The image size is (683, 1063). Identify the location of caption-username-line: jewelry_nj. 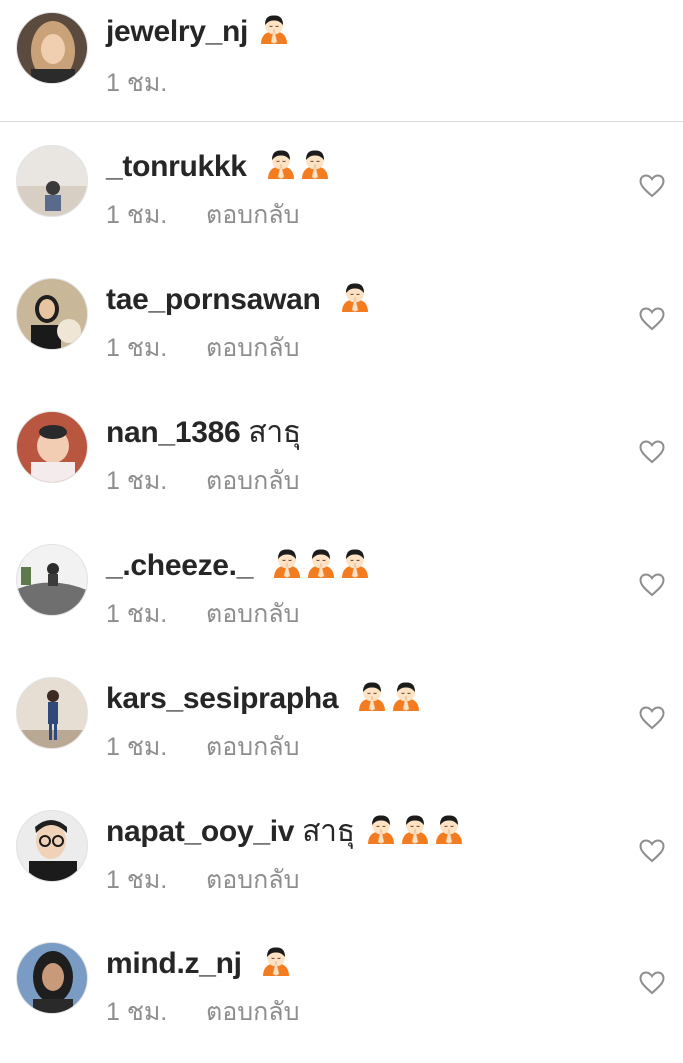
(198, 33).